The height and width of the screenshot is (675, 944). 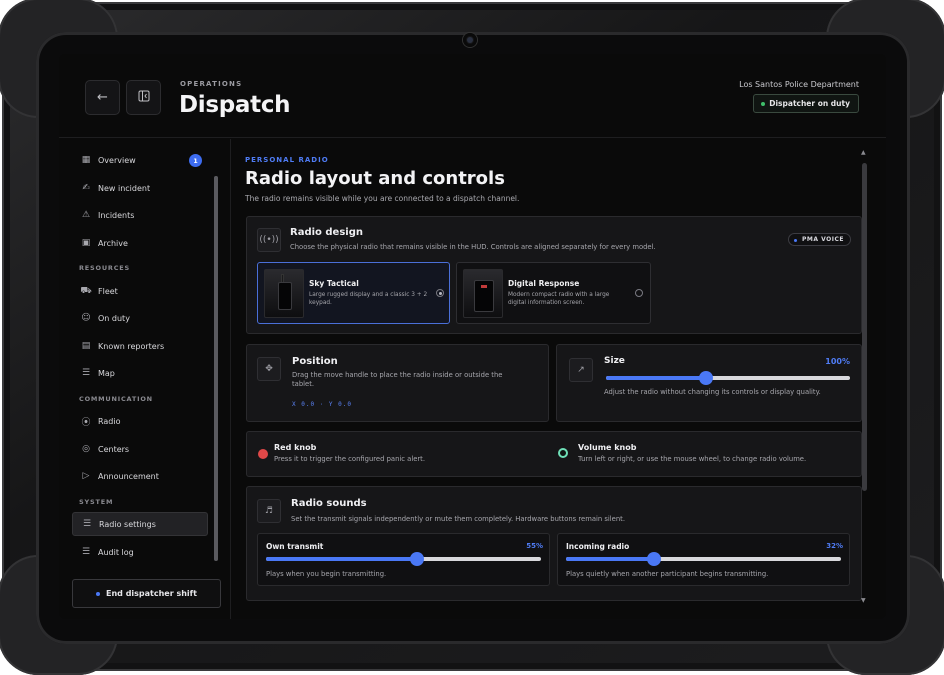 I want to click on sidebar-item-label: Archive, so click(x=113, y=243).